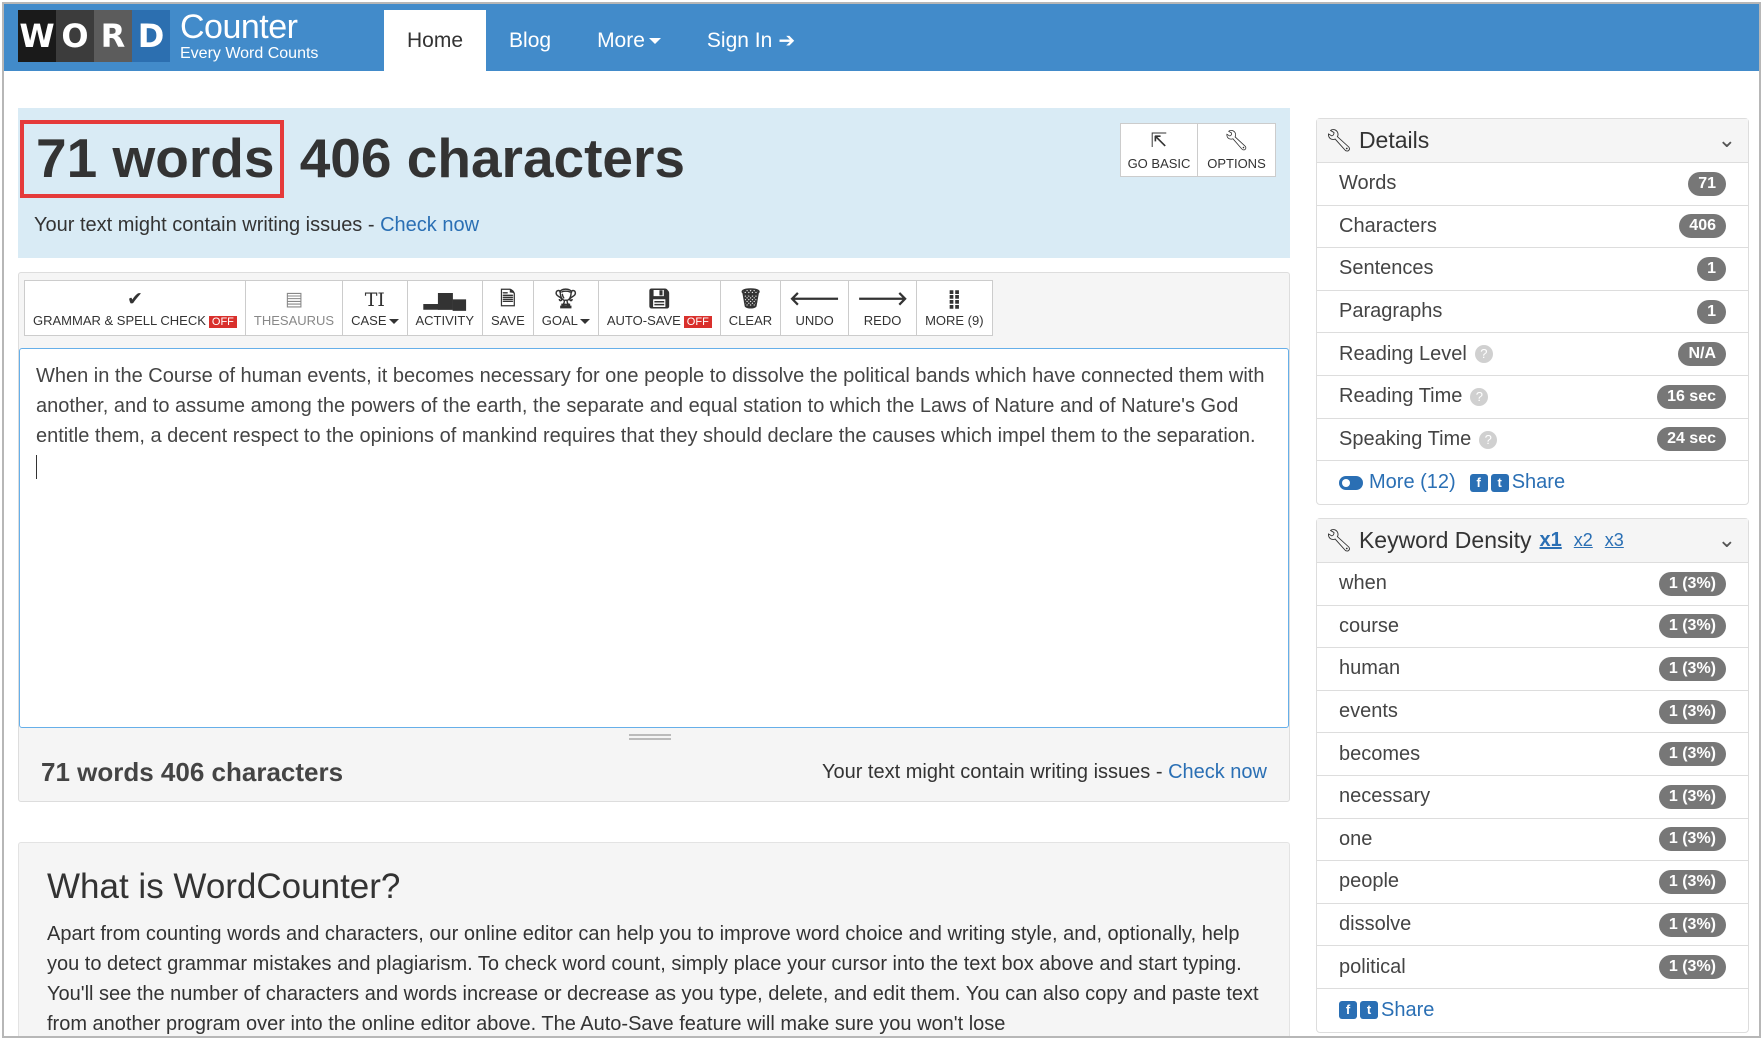 The width and height of the screenshot is (1763, 1040). What do you see at coordinates (135, 308) in the screenshot?
I see `grammar-check-button: ✔ GRAMMAR & SPELL CHECK OFF` at bounding box center [135, 308].